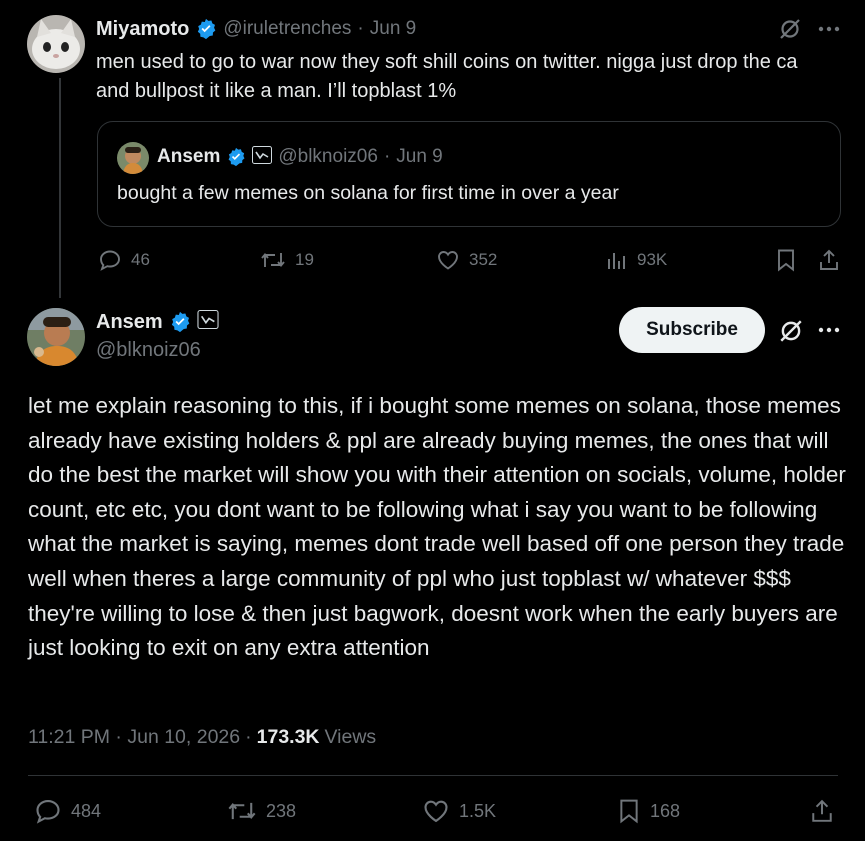 Image resolution: width=865 pixels, height=841 pixels. What do you see at coordinates (261, 811) in the screenshot?
I see `retweet-button: 238` at bounding box center [261, 811].